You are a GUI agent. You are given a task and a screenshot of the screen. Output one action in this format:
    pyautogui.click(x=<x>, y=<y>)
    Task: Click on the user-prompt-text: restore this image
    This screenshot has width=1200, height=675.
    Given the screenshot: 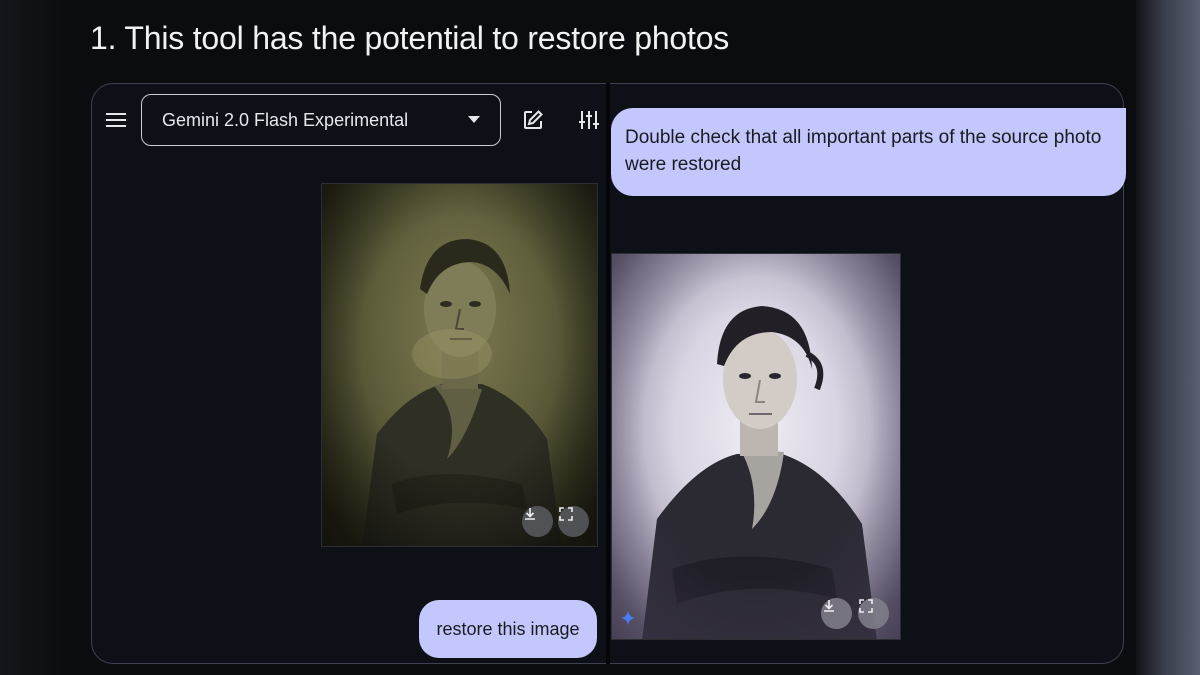 What is the action you would take?
    pyautogui.click(x=508, y=628)
    